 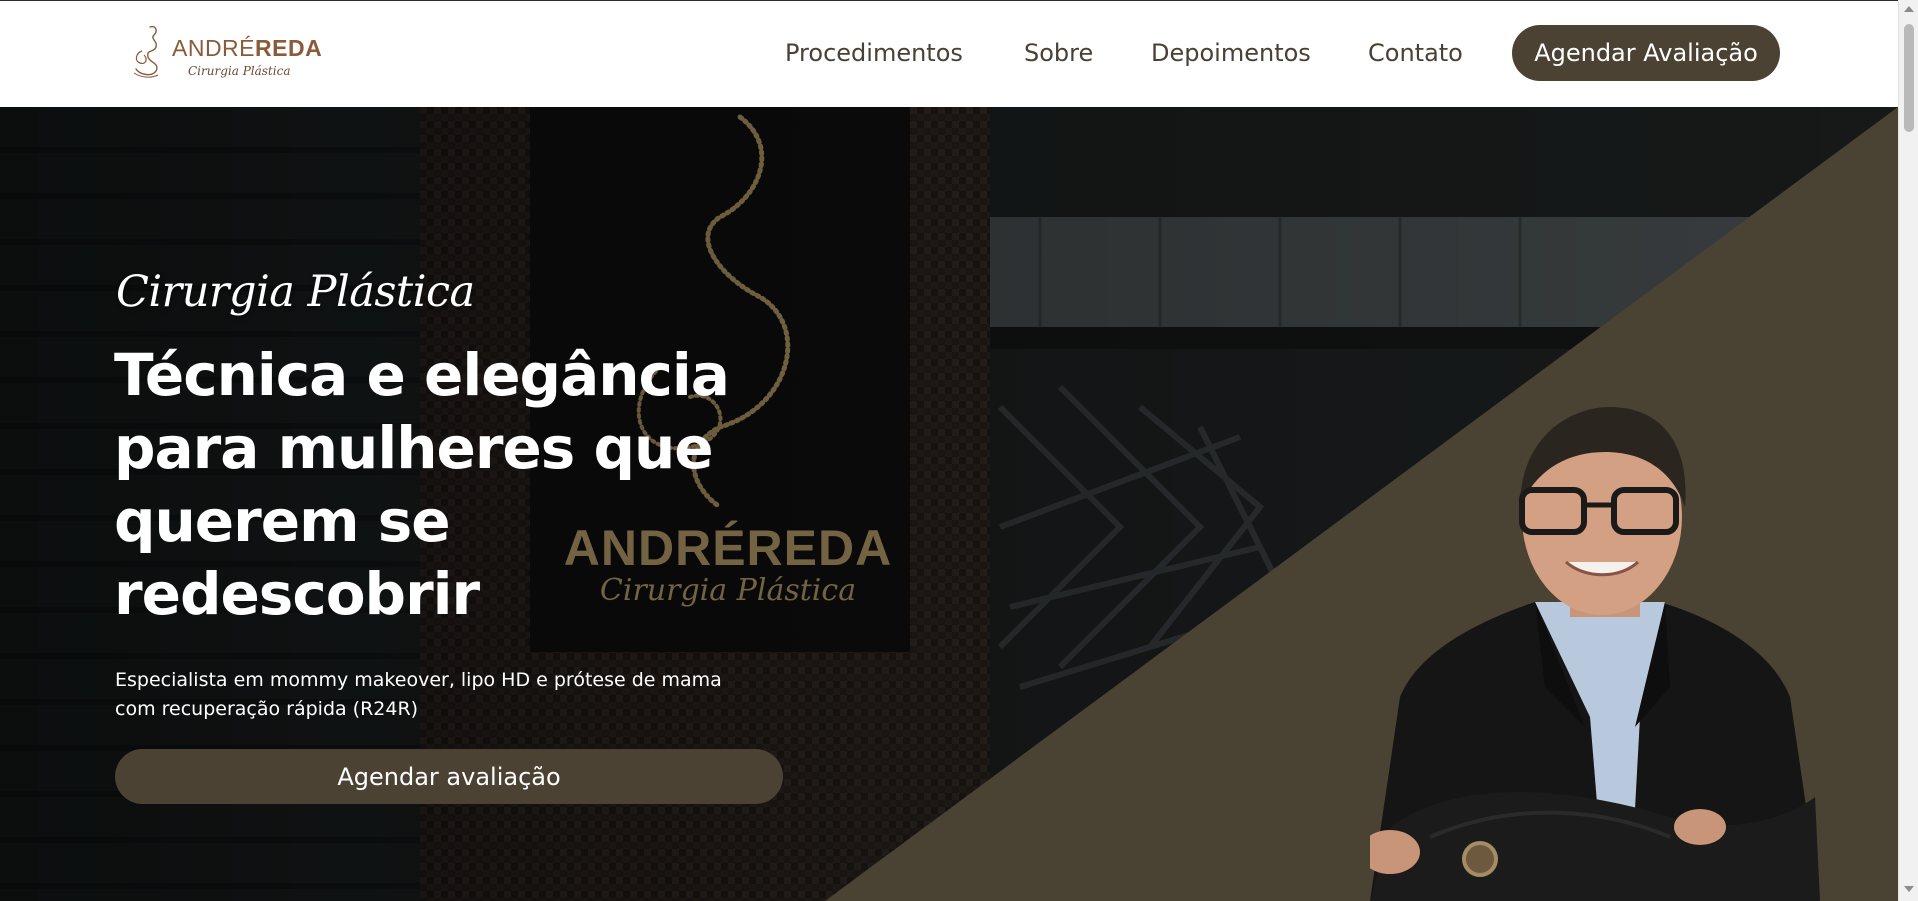 What do you see at coordinates (146, 51) in the screenshot?
I see `silhouette-logo-icon` at bounding box center [146, 51].